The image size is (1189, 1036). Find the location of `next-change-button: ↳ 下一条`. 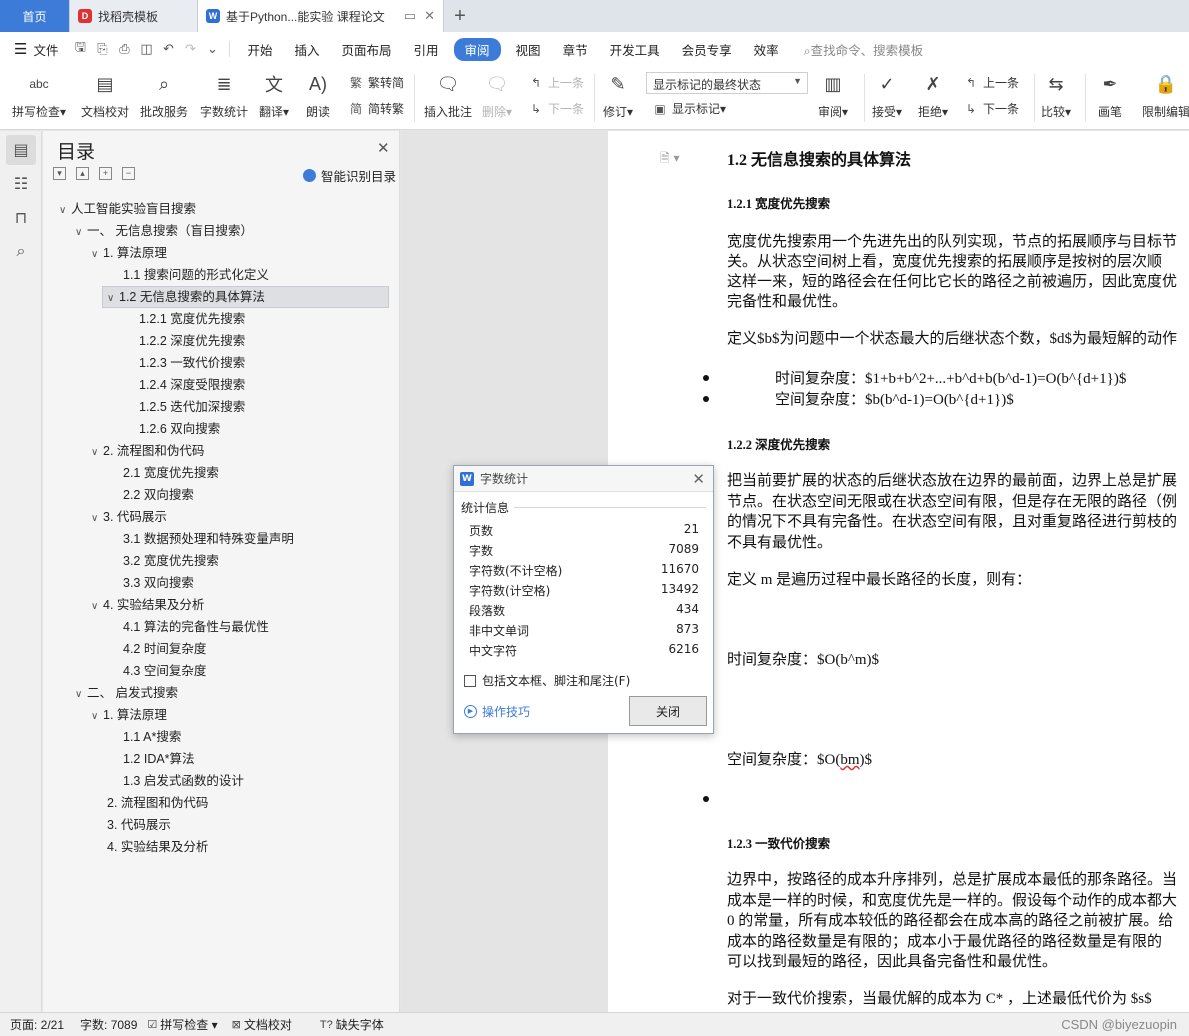

next-change-button: ↳ 下一条 is located at coordinates (991, 108).